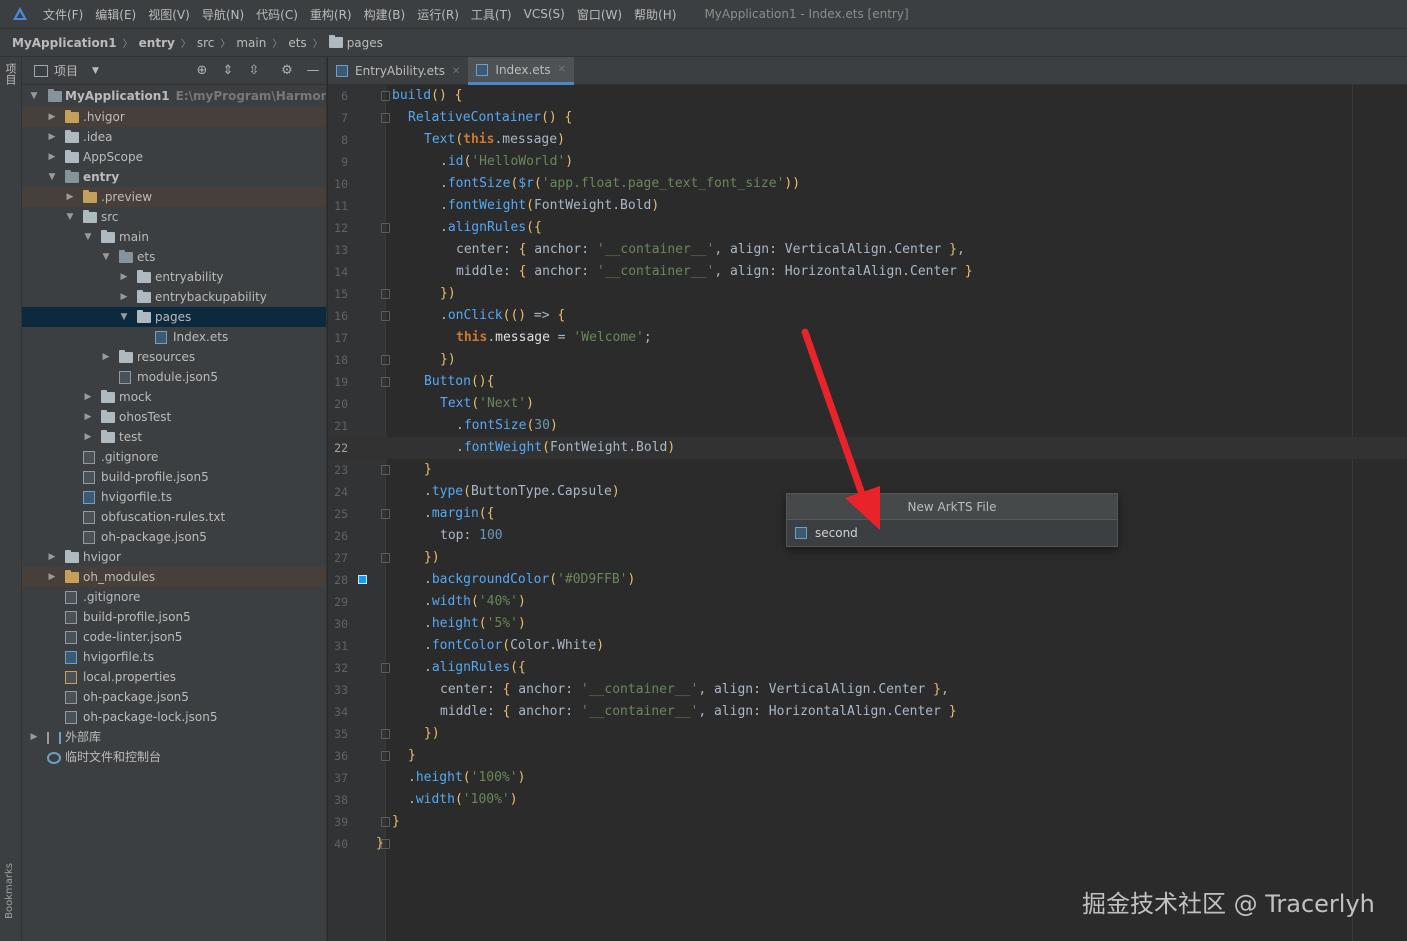 This screenshot has width=1407, height=941. I want to click on tab-entryability: EntryAbility.ets ✕, so click(398, 71).